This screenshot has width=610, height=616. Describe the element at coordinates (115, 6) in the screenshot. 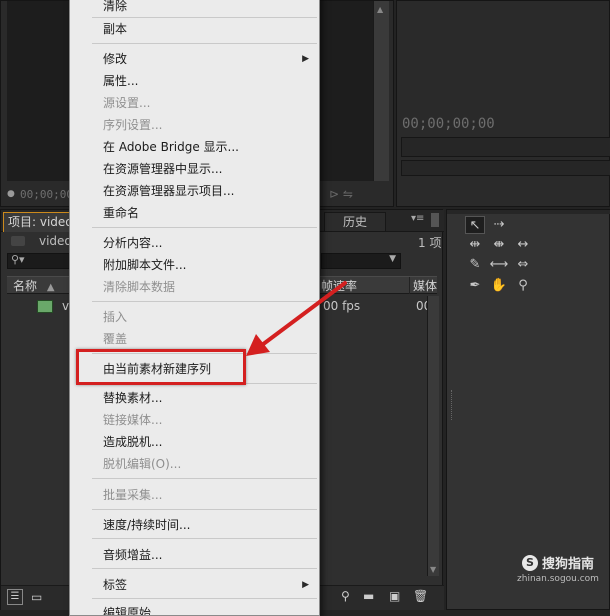

I see `menu-item-label: 清除` at that location.